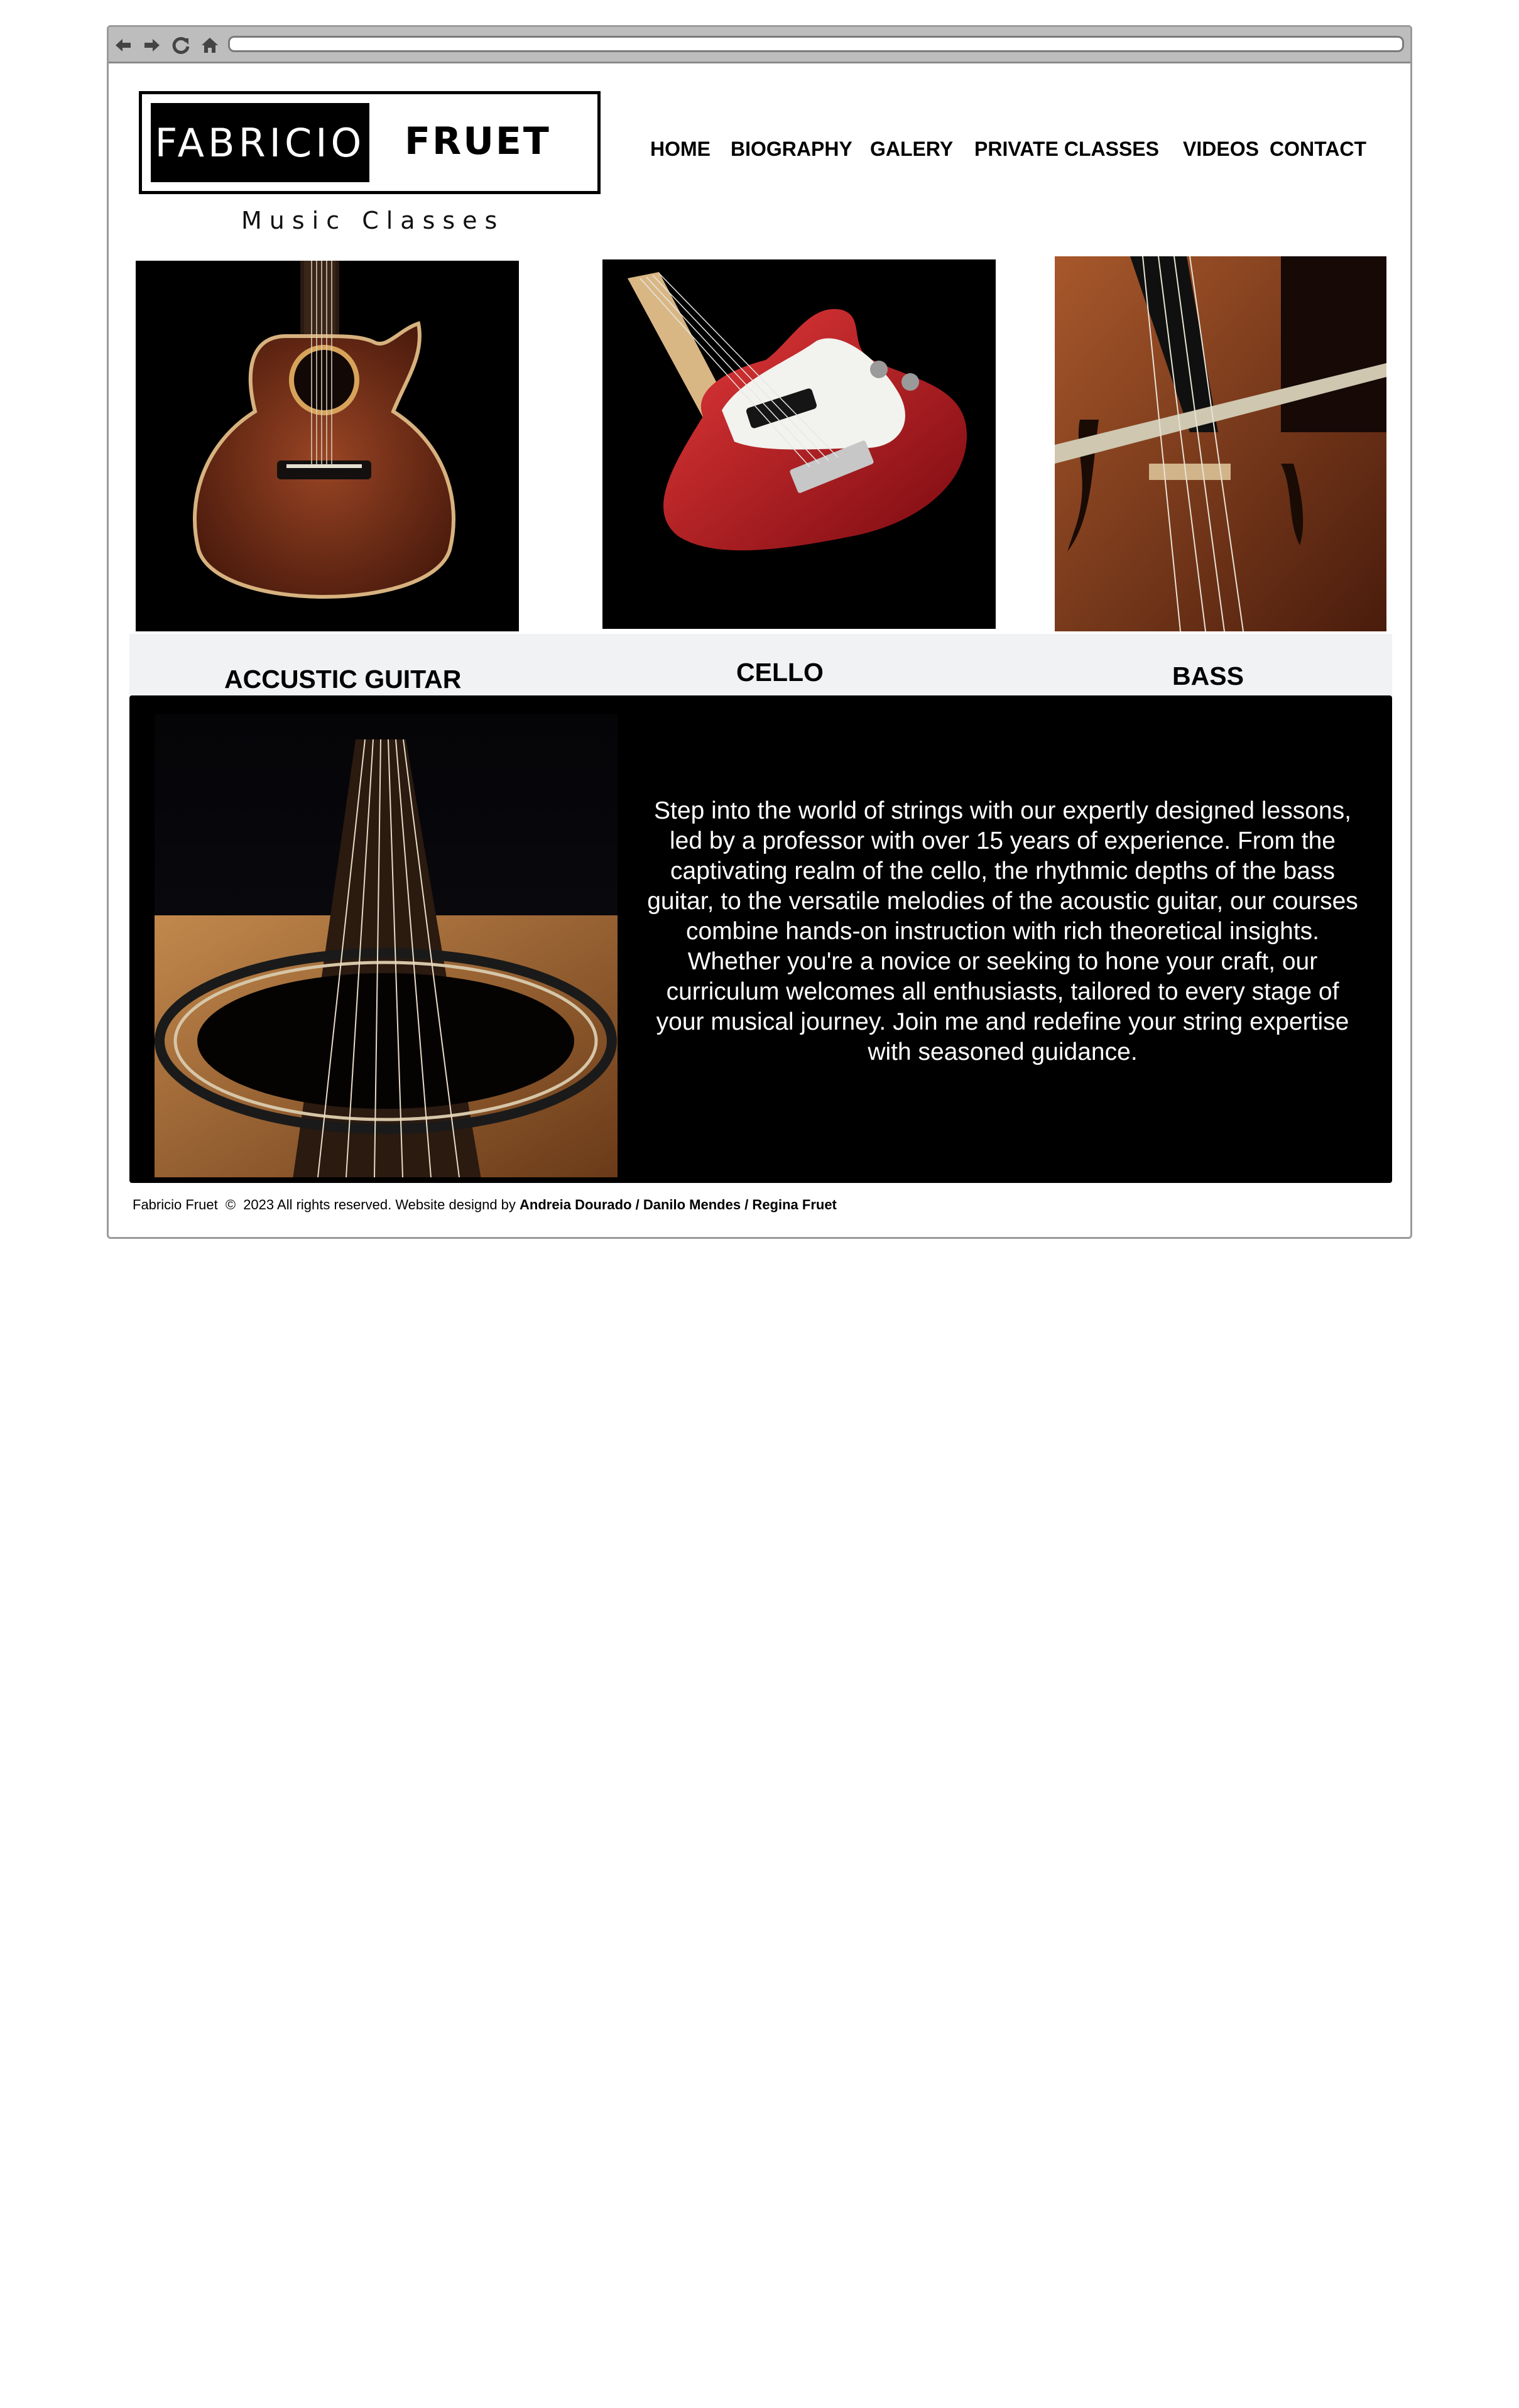  Describe the element at coordinates (1318, 149) in the screenshot. I see `nav-contact: CONTACT` at that location.